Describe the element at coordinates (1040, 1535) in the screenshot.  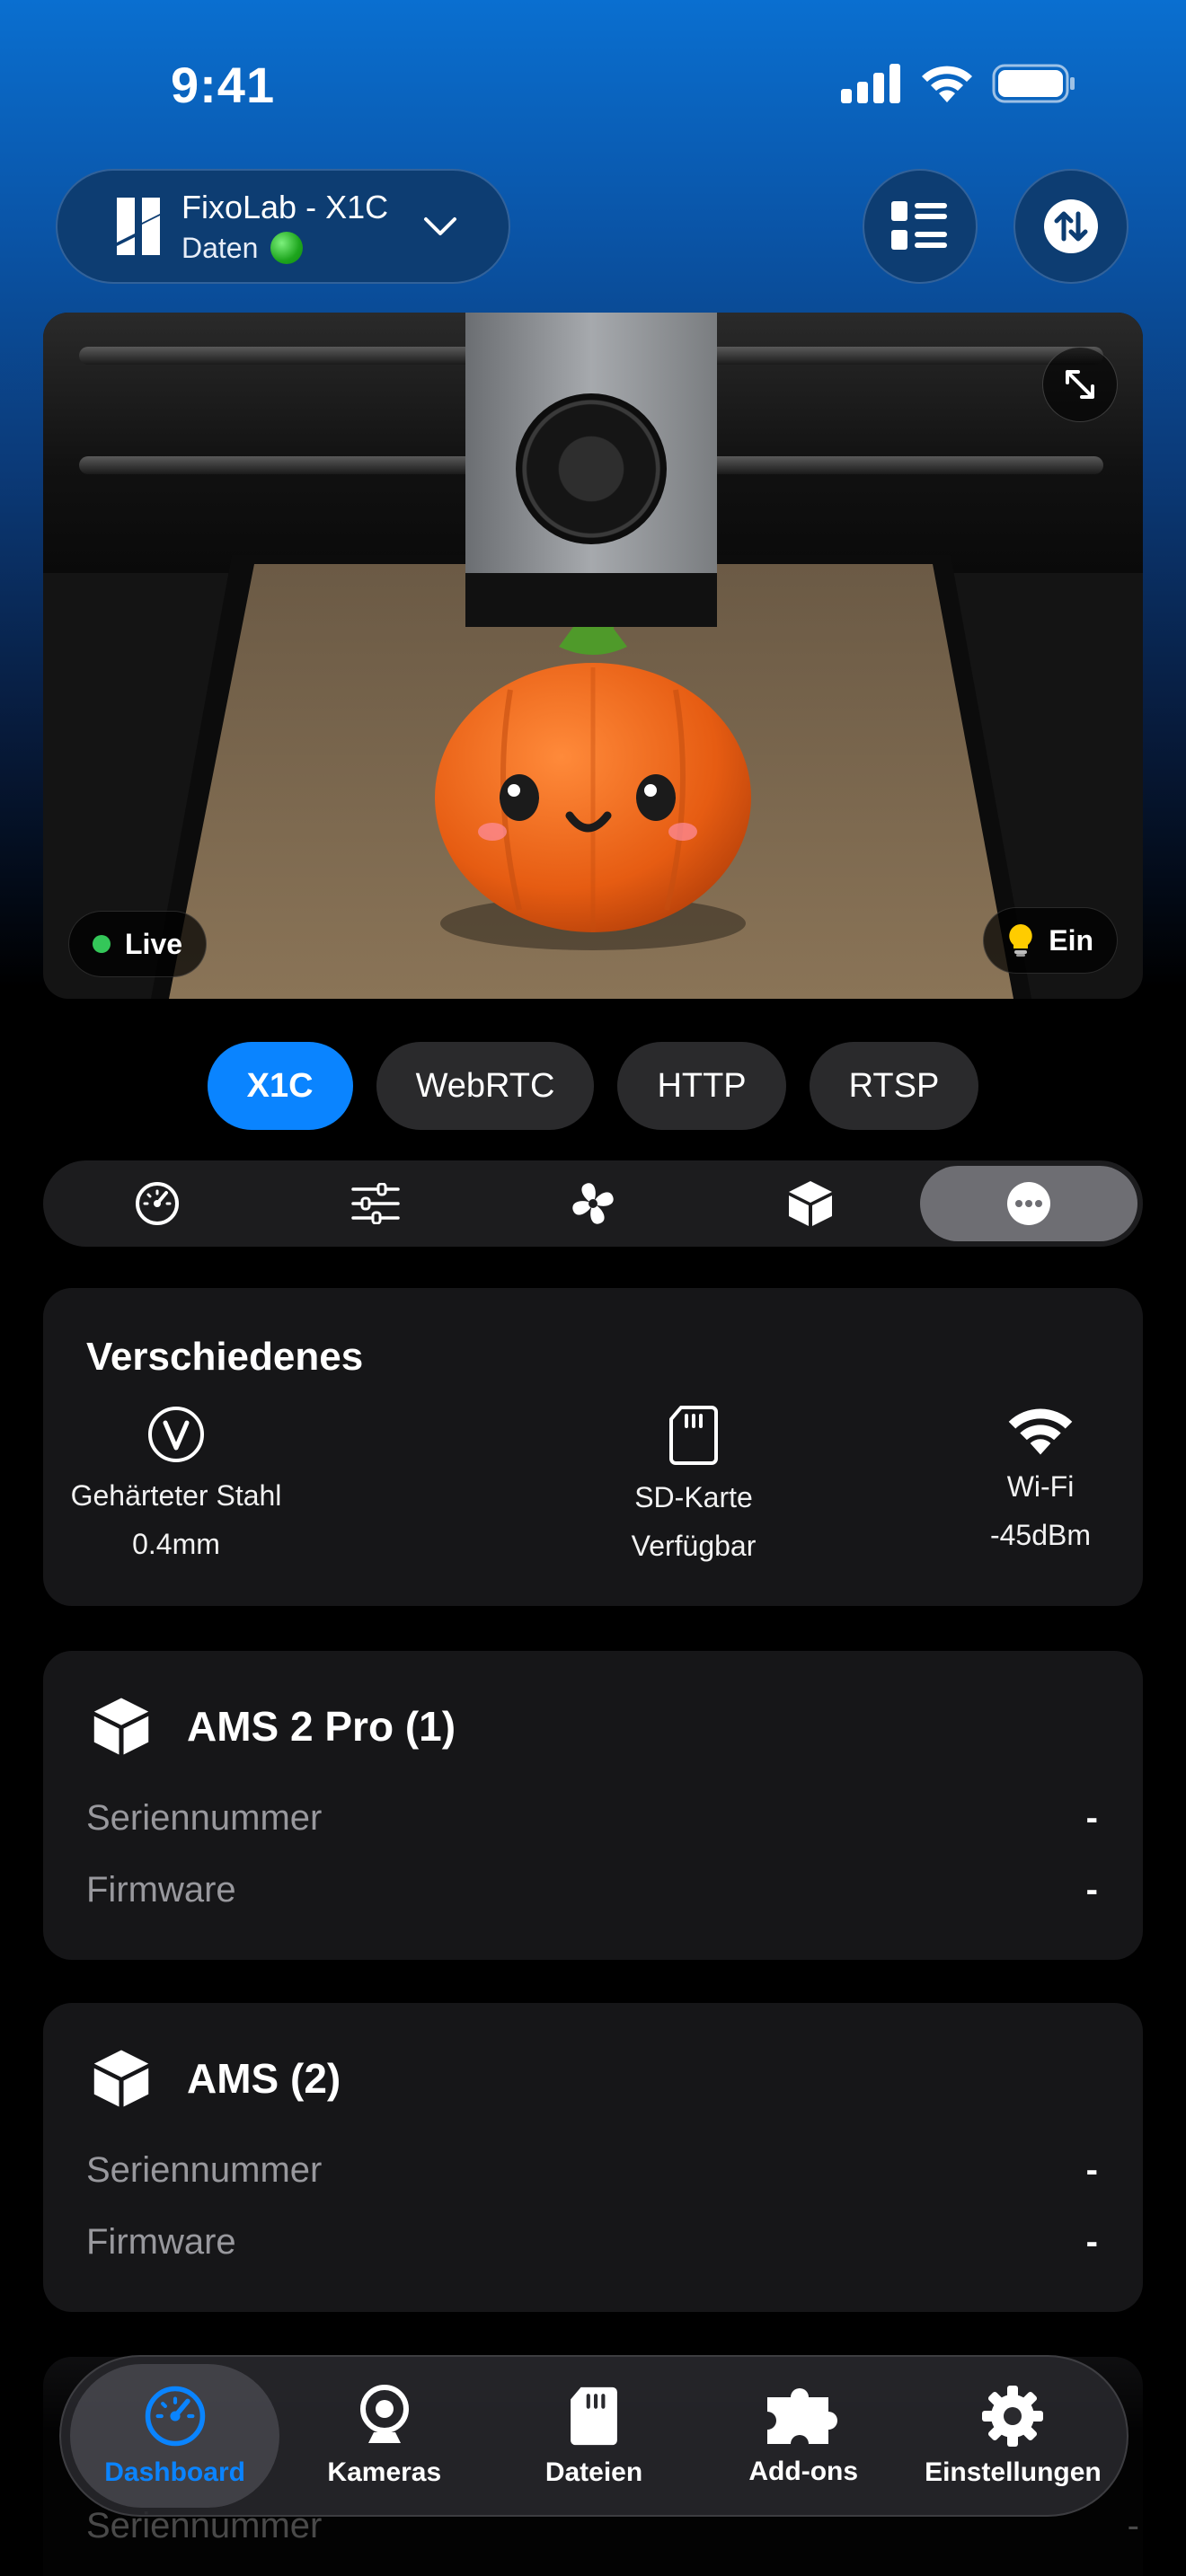
I see `wifi-signal: -45dBm` at that location.